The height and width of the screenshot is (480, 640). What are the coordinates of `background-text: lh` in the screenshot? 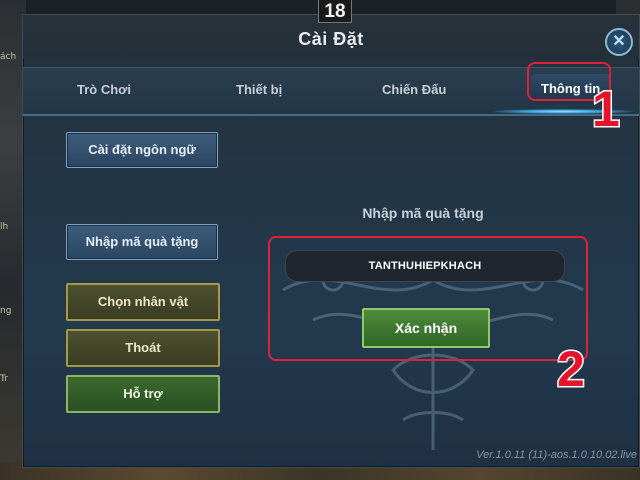 It's located at (4, 227).